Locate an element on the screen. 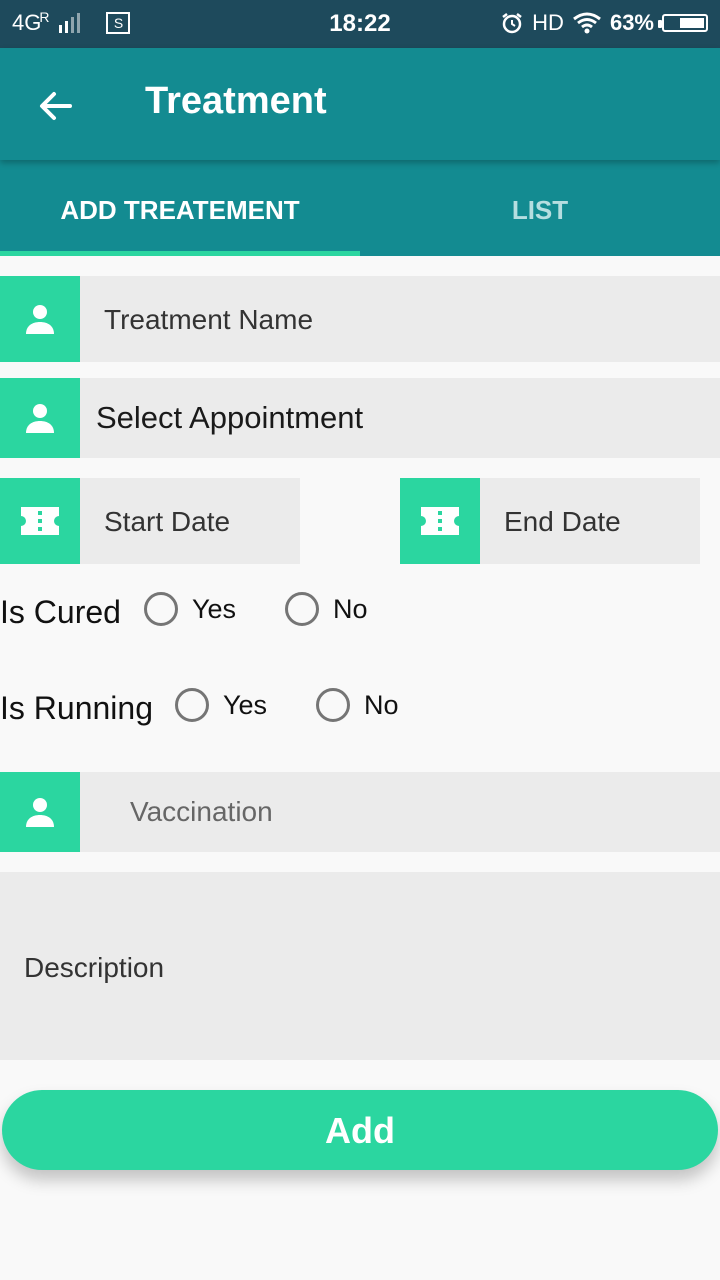 This screenshot has height=1280, width=720. treatment-name-field: Treatment Name is located at coordinates (360, 319).